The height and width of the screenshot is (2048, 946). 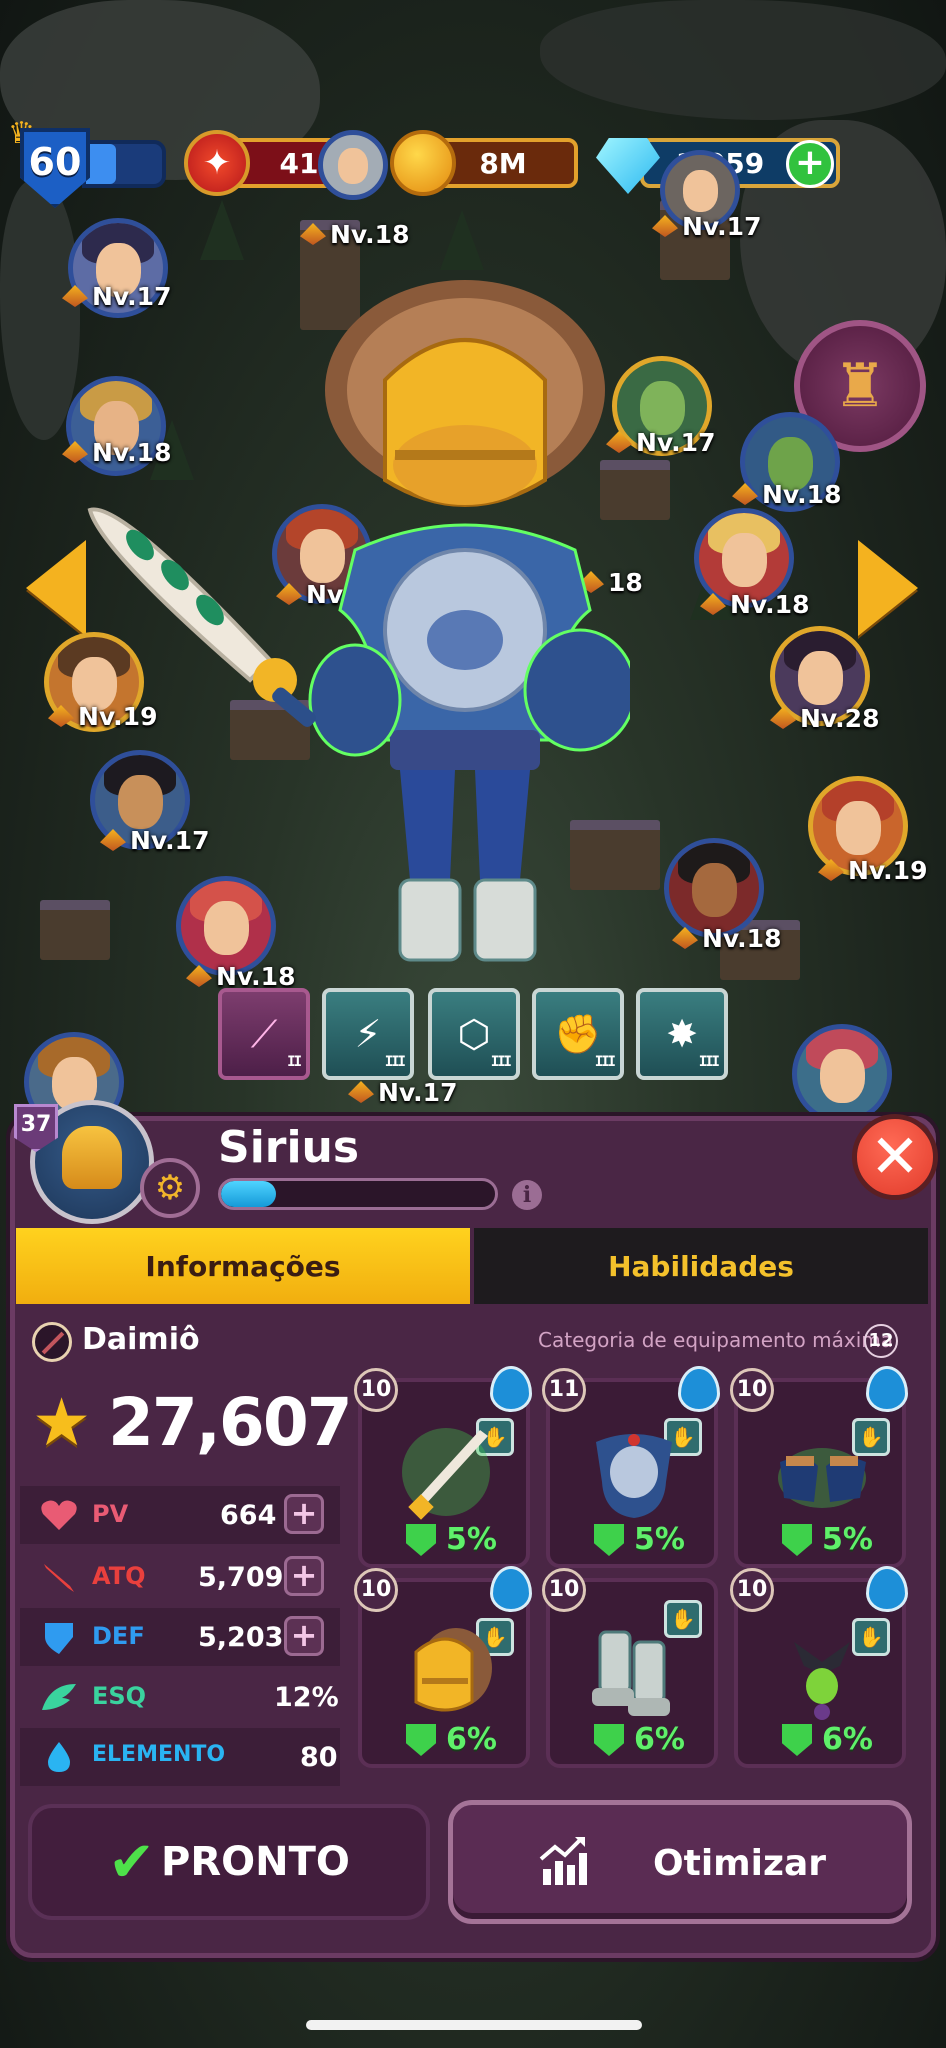 I want to click on helmet-item-icon, so click(x=453, y=1670).